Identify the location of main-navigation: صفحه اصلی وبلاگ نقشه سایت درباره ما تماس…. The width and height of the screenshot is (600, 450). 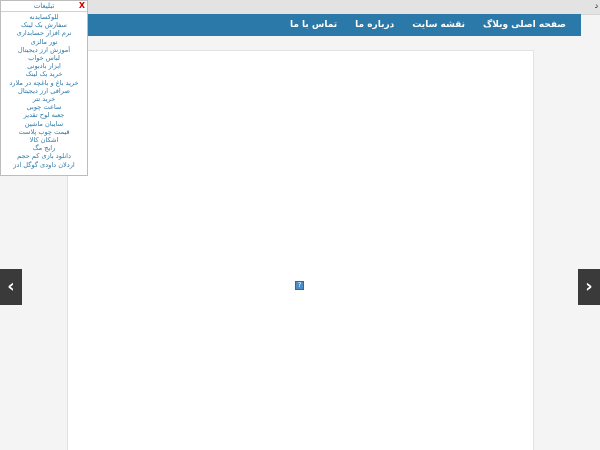
(324, 25).